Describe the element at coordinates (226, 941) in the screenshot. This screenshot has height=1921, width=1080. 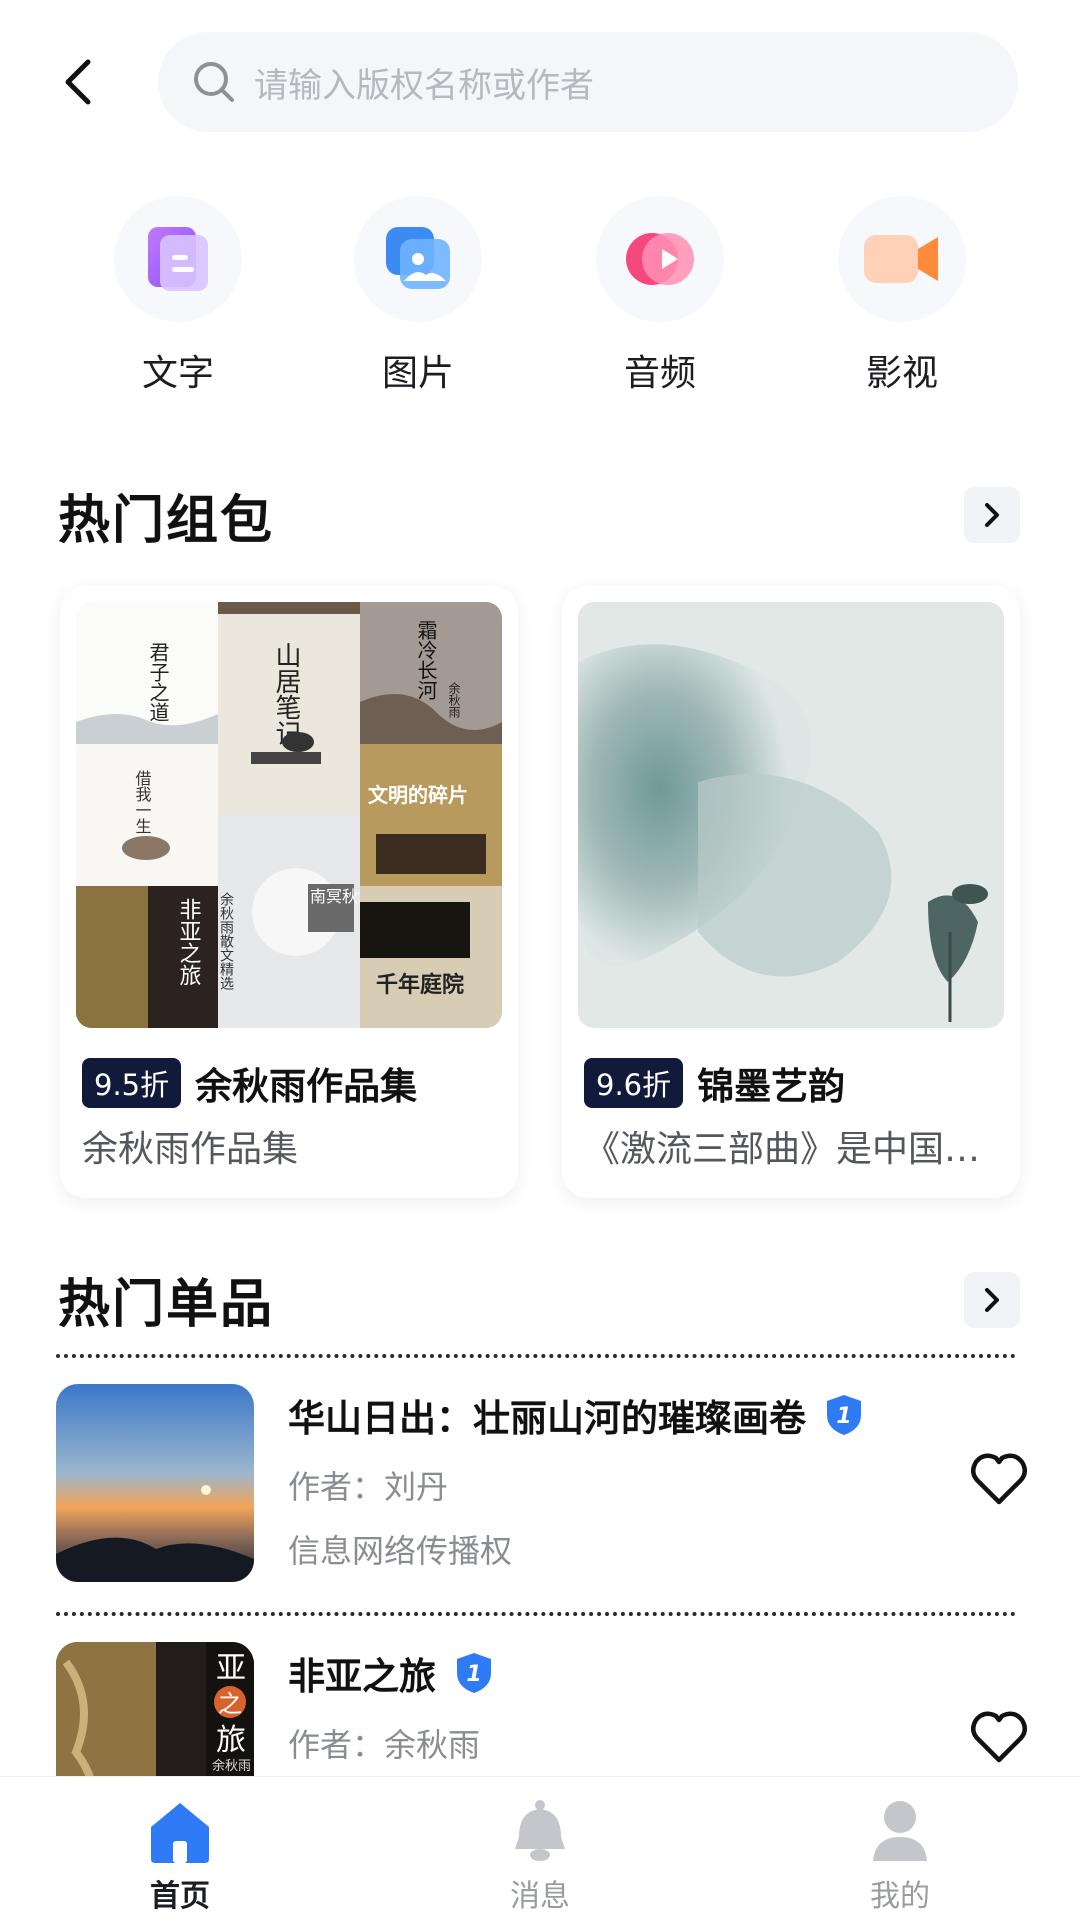
I see `cover-text: 余秋雨散文精选` at that location.